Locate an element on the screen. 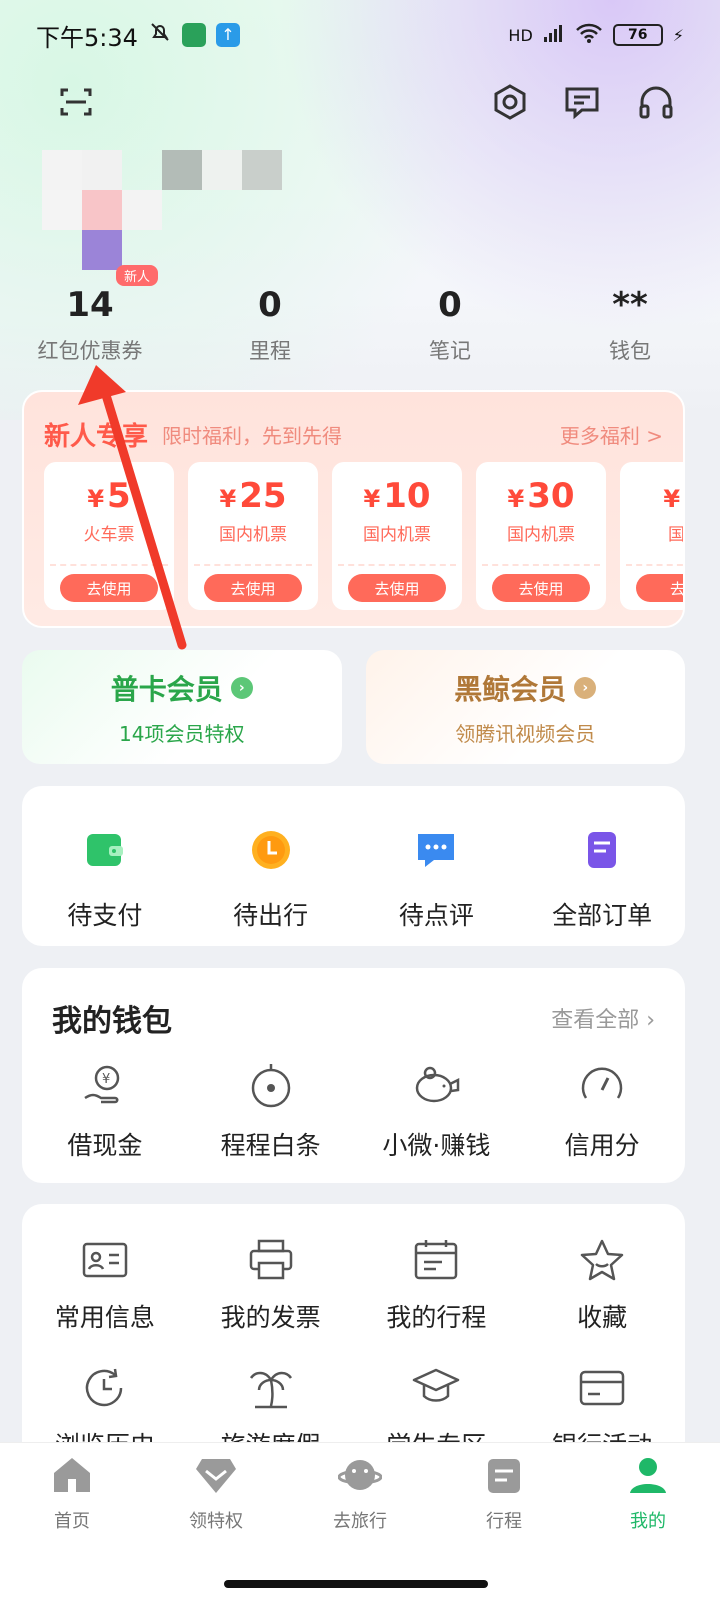  coupon-card: ¥30 国内机票 去使用 is located at coordinates (541, 536).